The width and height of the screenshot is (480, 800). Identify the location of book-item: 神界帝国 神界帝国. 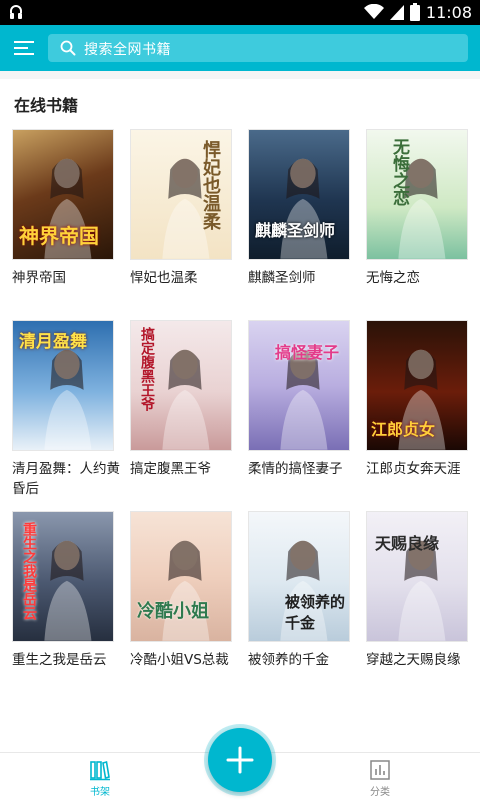
(63, 208).